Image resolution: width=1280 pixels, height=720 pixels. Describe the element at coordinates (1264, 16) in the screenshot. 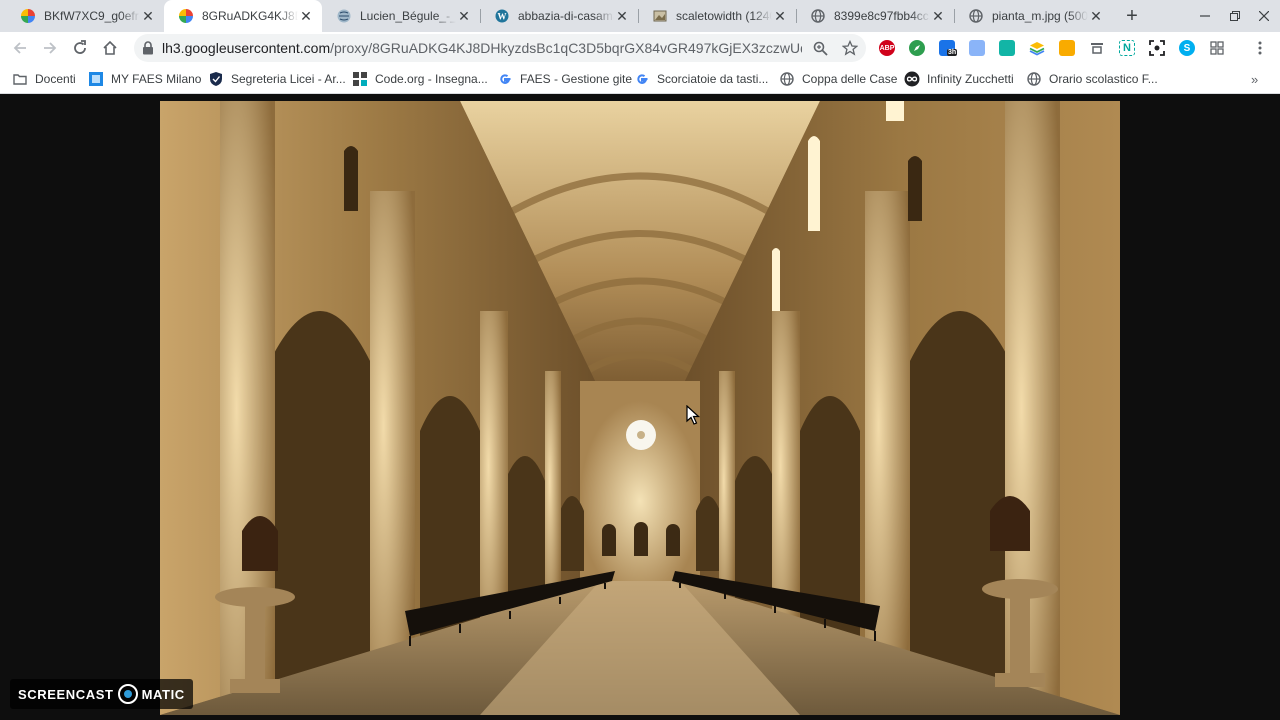

I see `close-window-icon` at that location.